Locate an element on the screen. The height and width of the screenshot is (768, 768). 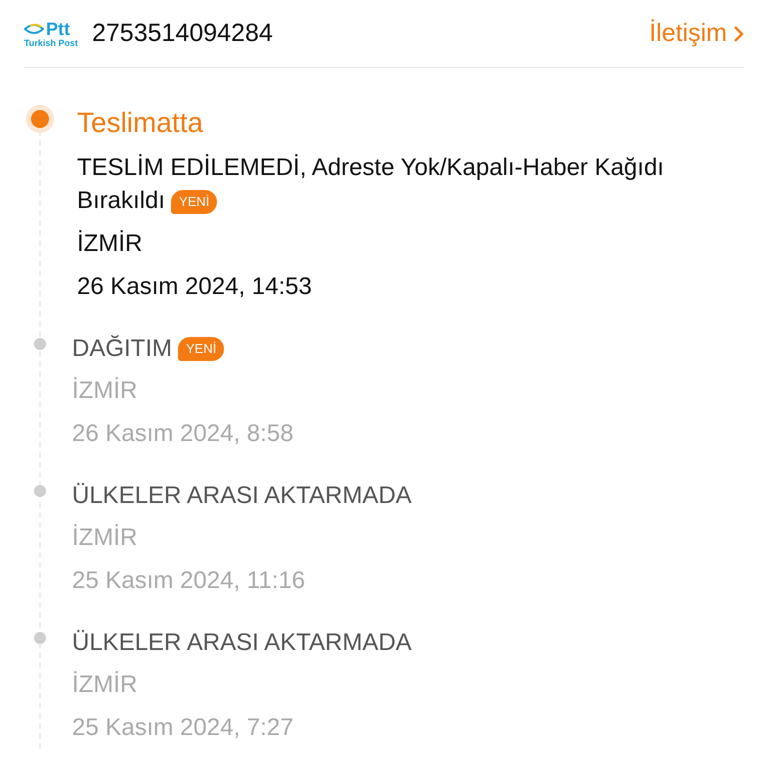
status-detail: TESLİM EDİLEMEDİ, Adreste Yok/Kapalı-Haber Kağıdı Bırakıldı YENİ is located at coordinates (371, 184).